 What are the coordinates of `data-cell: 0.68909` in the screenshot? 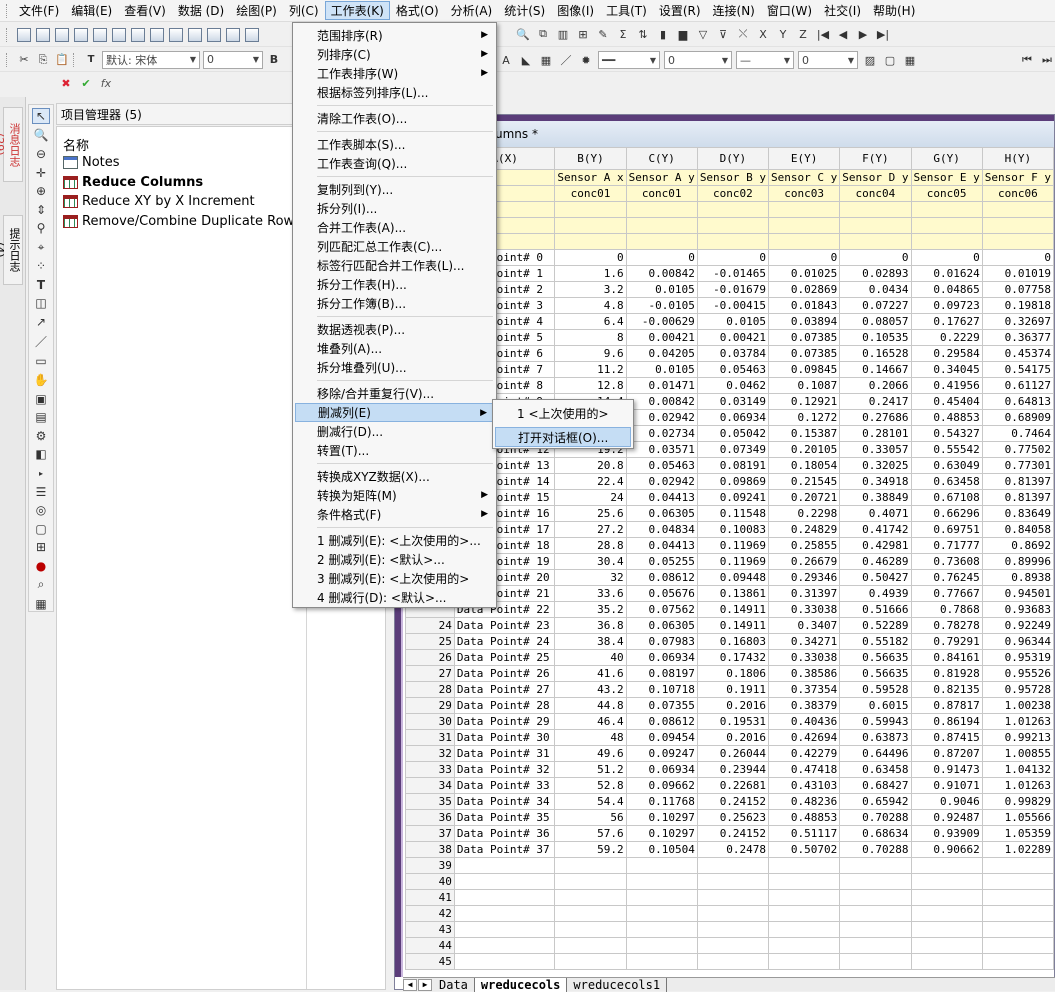 It's located at (1018, 417).